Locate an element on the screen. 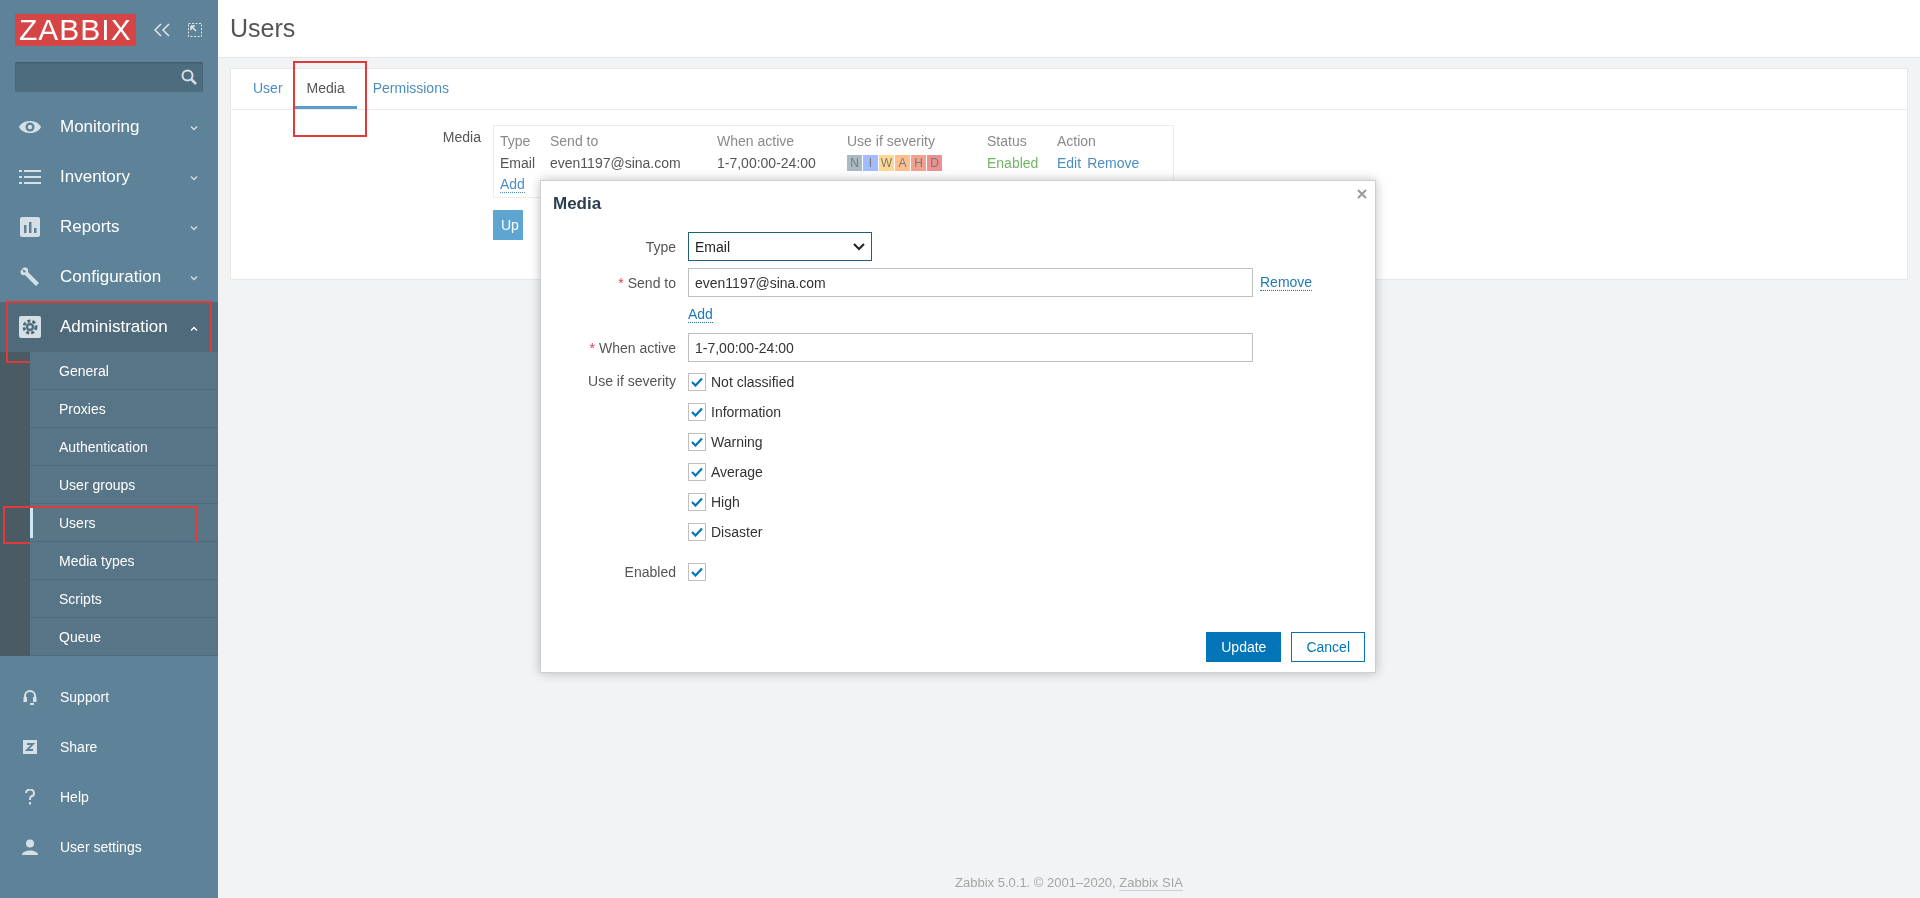  question-mark-icon is located at coordinates (30, 797).